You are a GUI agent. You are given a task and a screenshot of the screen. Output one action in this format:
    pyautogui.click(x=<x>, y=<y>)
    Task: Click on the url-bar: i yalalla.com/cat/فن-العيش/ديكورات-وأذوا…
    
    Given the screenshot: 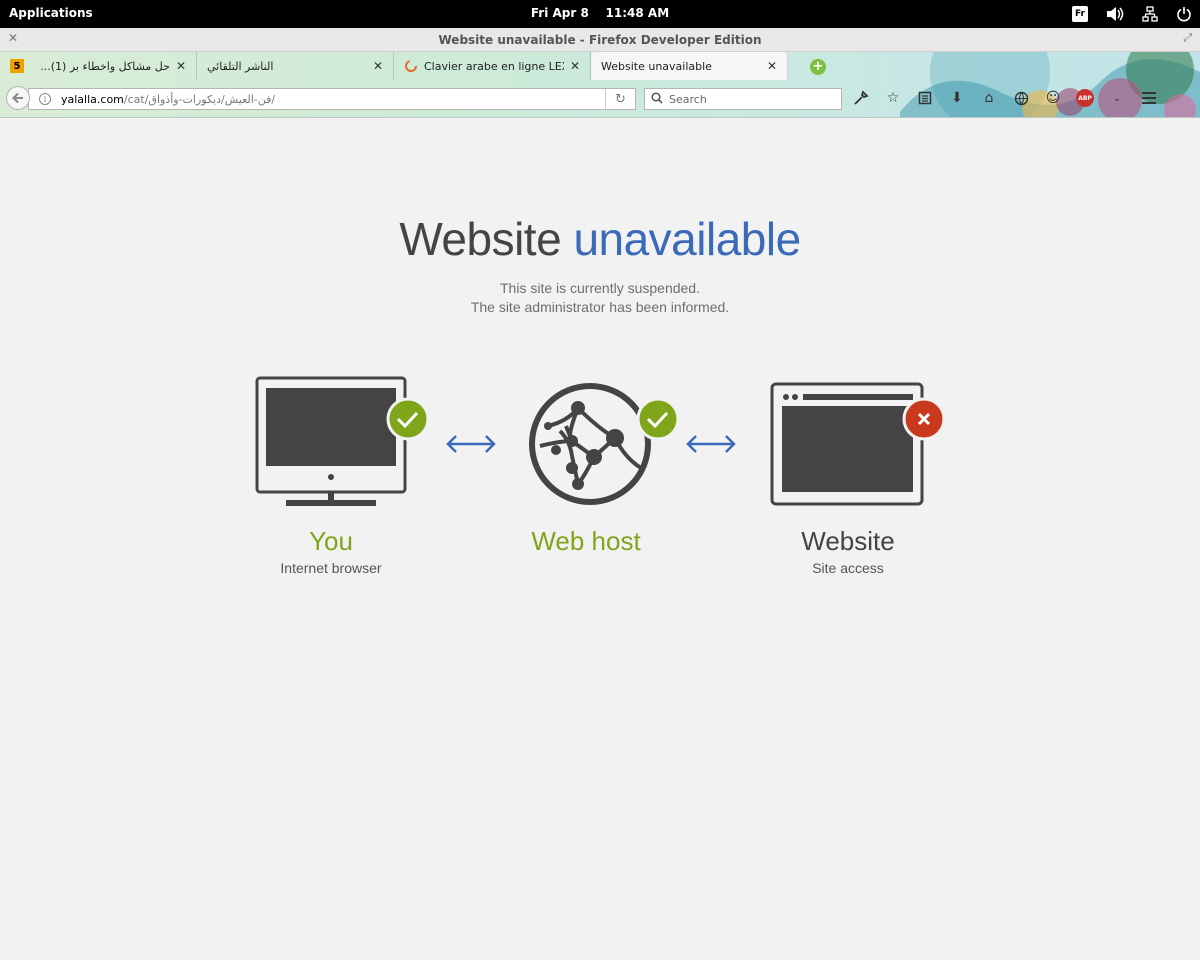 What is the action you would take?
    pyautogui.click(x=332, y=99)
    